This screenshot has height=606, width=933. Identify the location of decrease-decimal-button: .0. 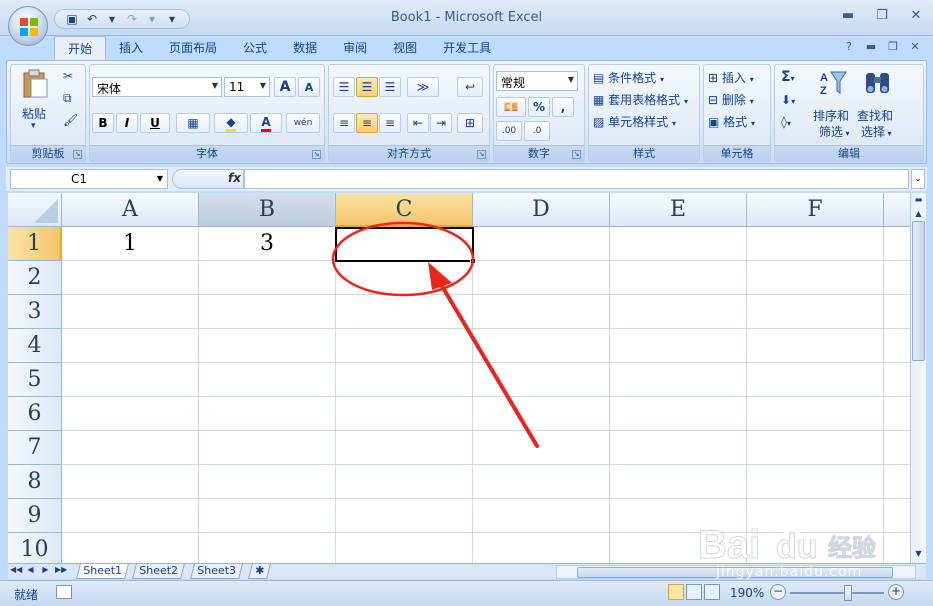
(537, 131).